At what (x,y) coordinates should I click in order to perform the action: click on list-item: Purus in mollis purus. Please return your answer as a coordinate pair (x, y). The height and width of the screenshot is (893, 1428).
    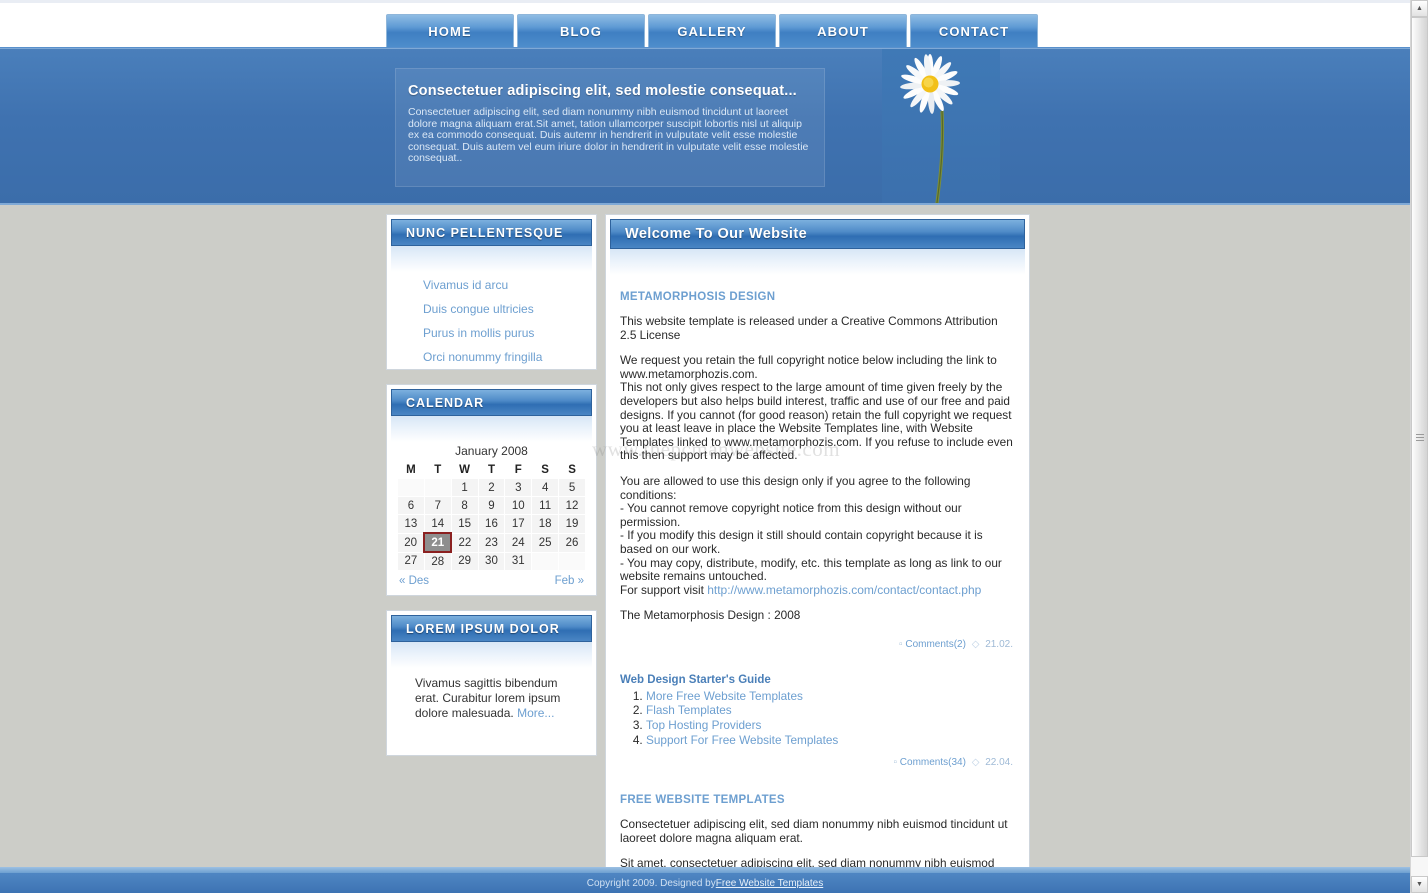
    Looking at the image, I should click on (509, 333).